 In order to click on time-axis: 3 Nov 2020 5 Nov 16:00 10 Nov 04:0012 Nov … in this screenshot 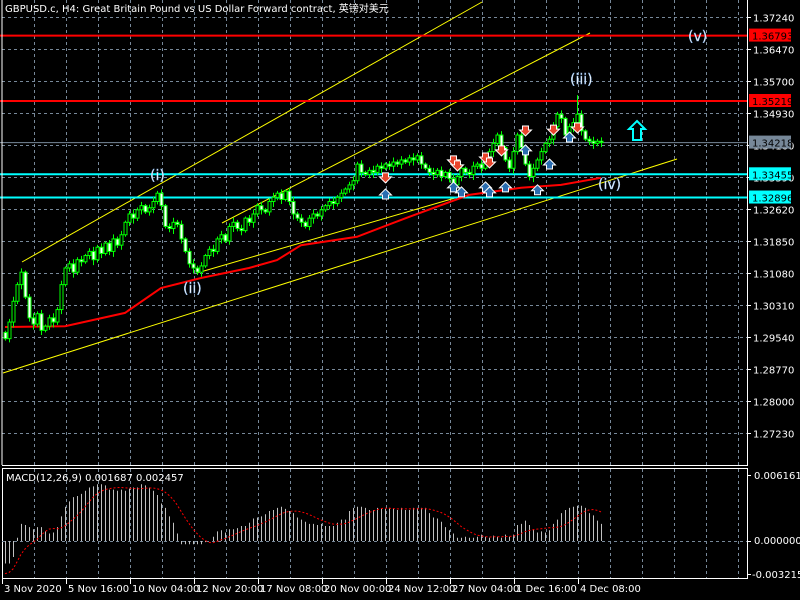, I will do `click(321, 587)`.